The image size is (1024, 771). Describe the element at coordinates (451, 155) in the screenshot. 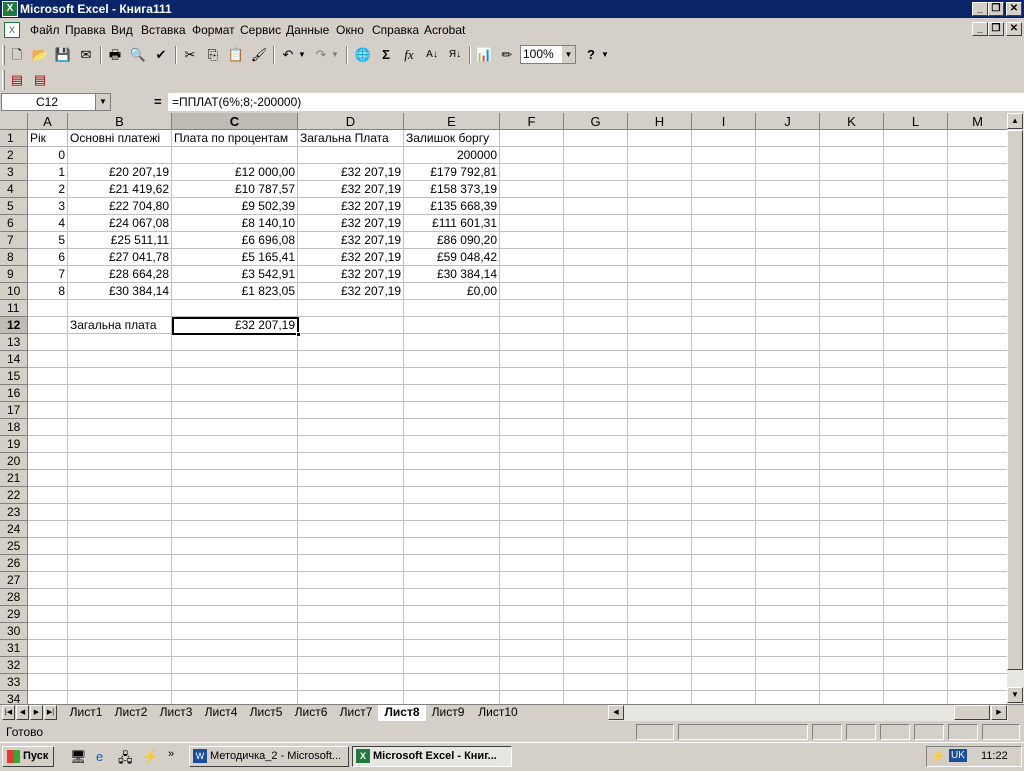

I see `cell-e2: 200000` at that location.